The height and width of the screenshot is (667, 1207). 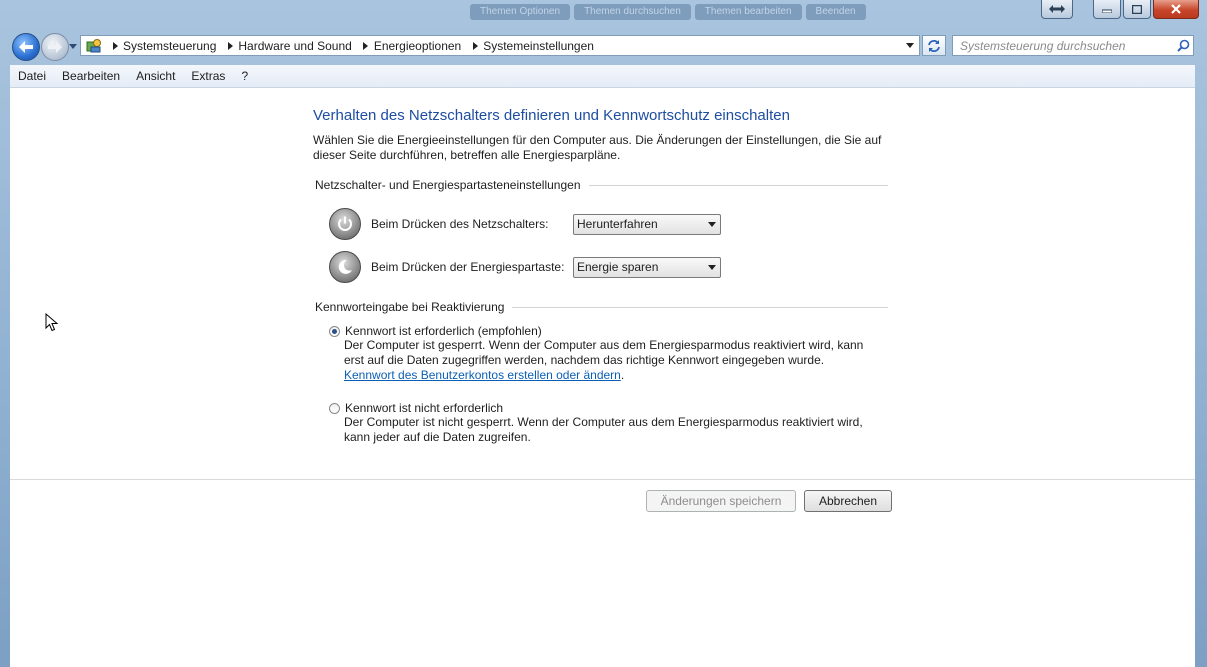 I want to click on sleep-button-value: Energie sparen, so click(x=618, y=267).